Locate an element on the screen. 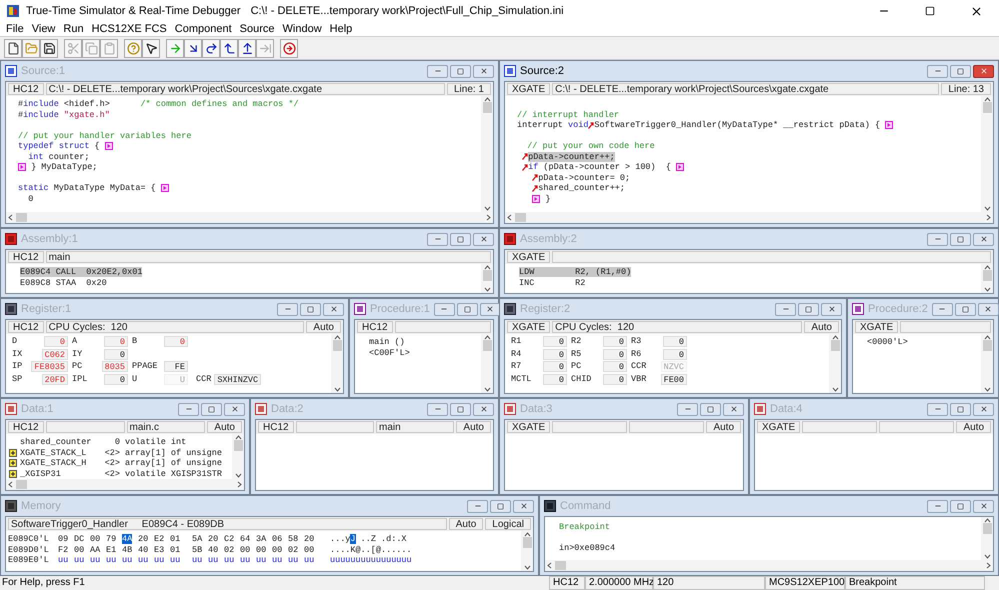  memory-byte: E1 is located at coordinates (111, 549).